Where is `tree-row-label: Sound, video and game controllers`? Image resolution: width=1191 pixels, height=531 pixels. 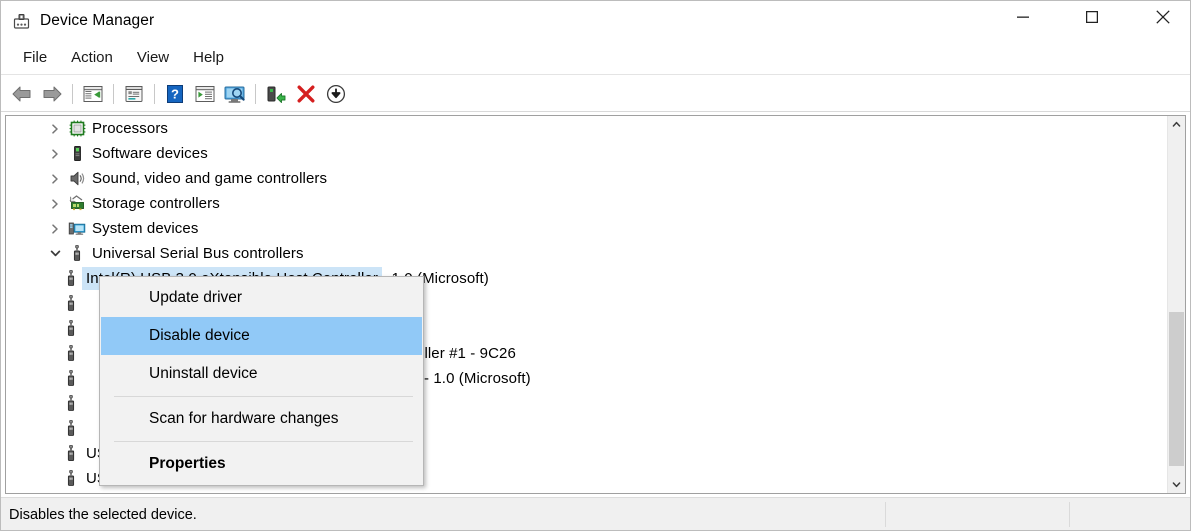
tree-row-label: Sound, video and game controllers is located at coordinates (210, 178).